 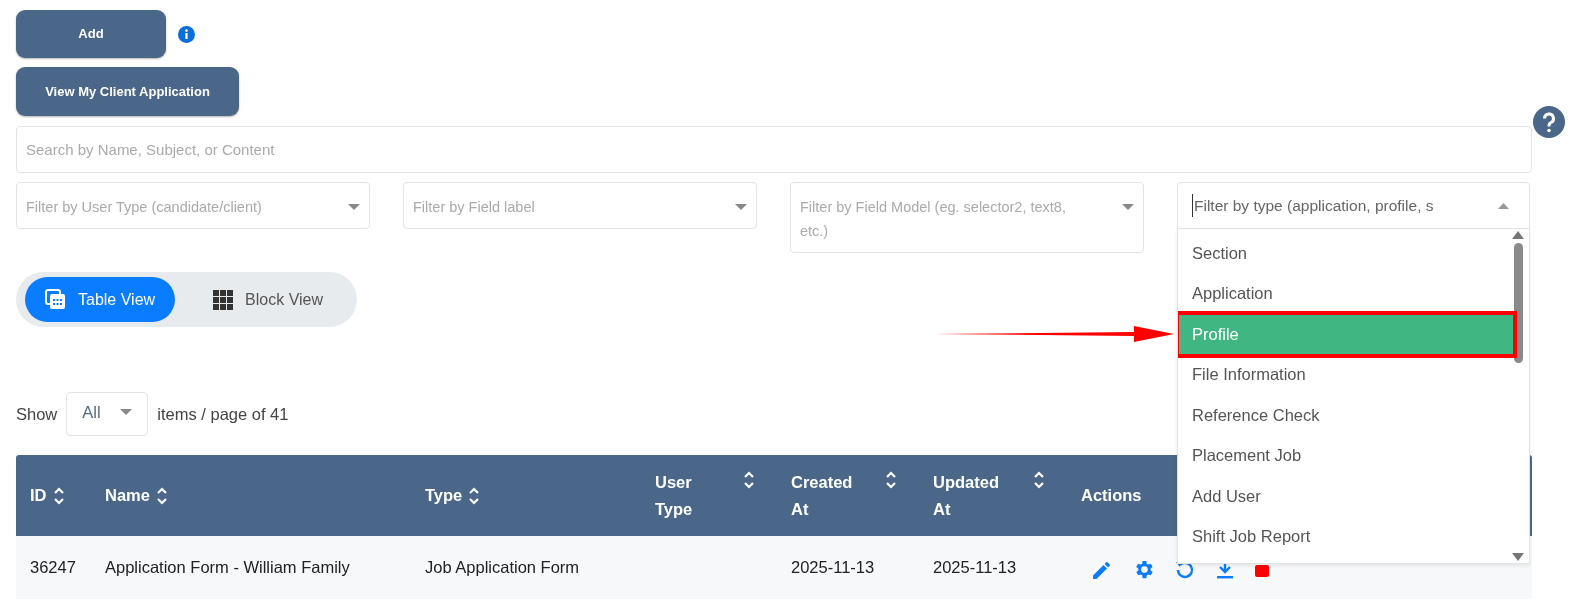 What do you see at coordinates (186, 34) in the screenshot?
I see `info-icon` at bounding box center [186, 34].